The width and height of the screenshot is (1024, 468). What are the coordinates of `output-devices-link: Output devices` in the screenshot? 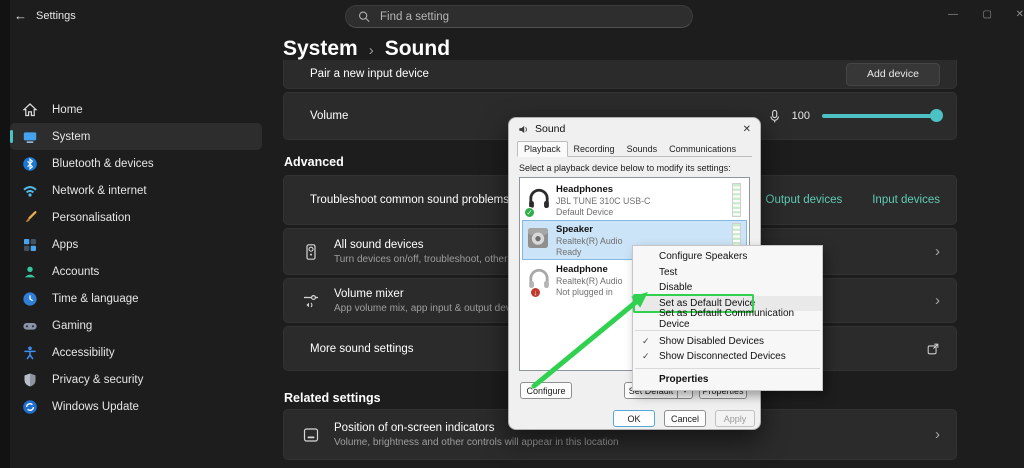 It's located at (804, 200).